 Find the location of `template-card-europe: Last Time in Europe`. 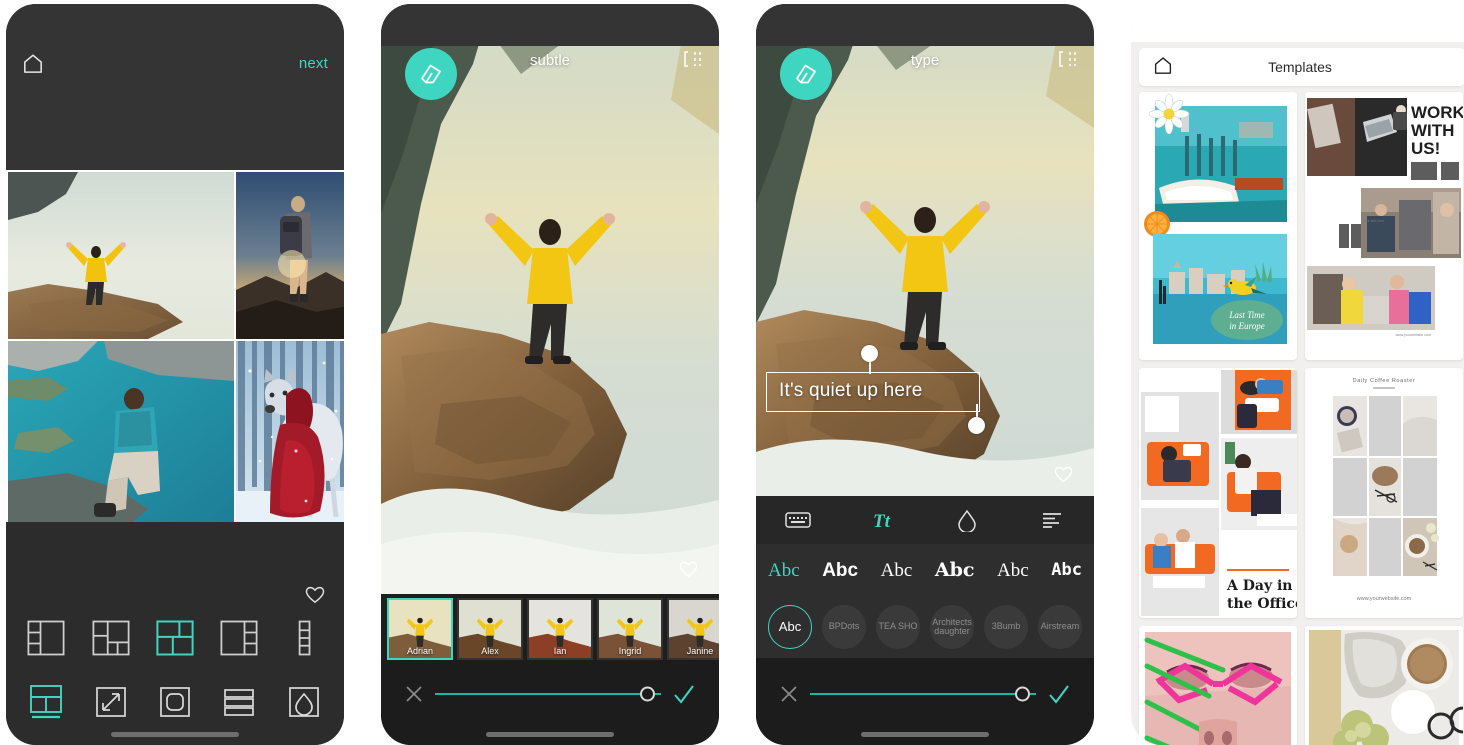

template-card-europe: Last Time in Europe is located at coordinates (1218, 226).